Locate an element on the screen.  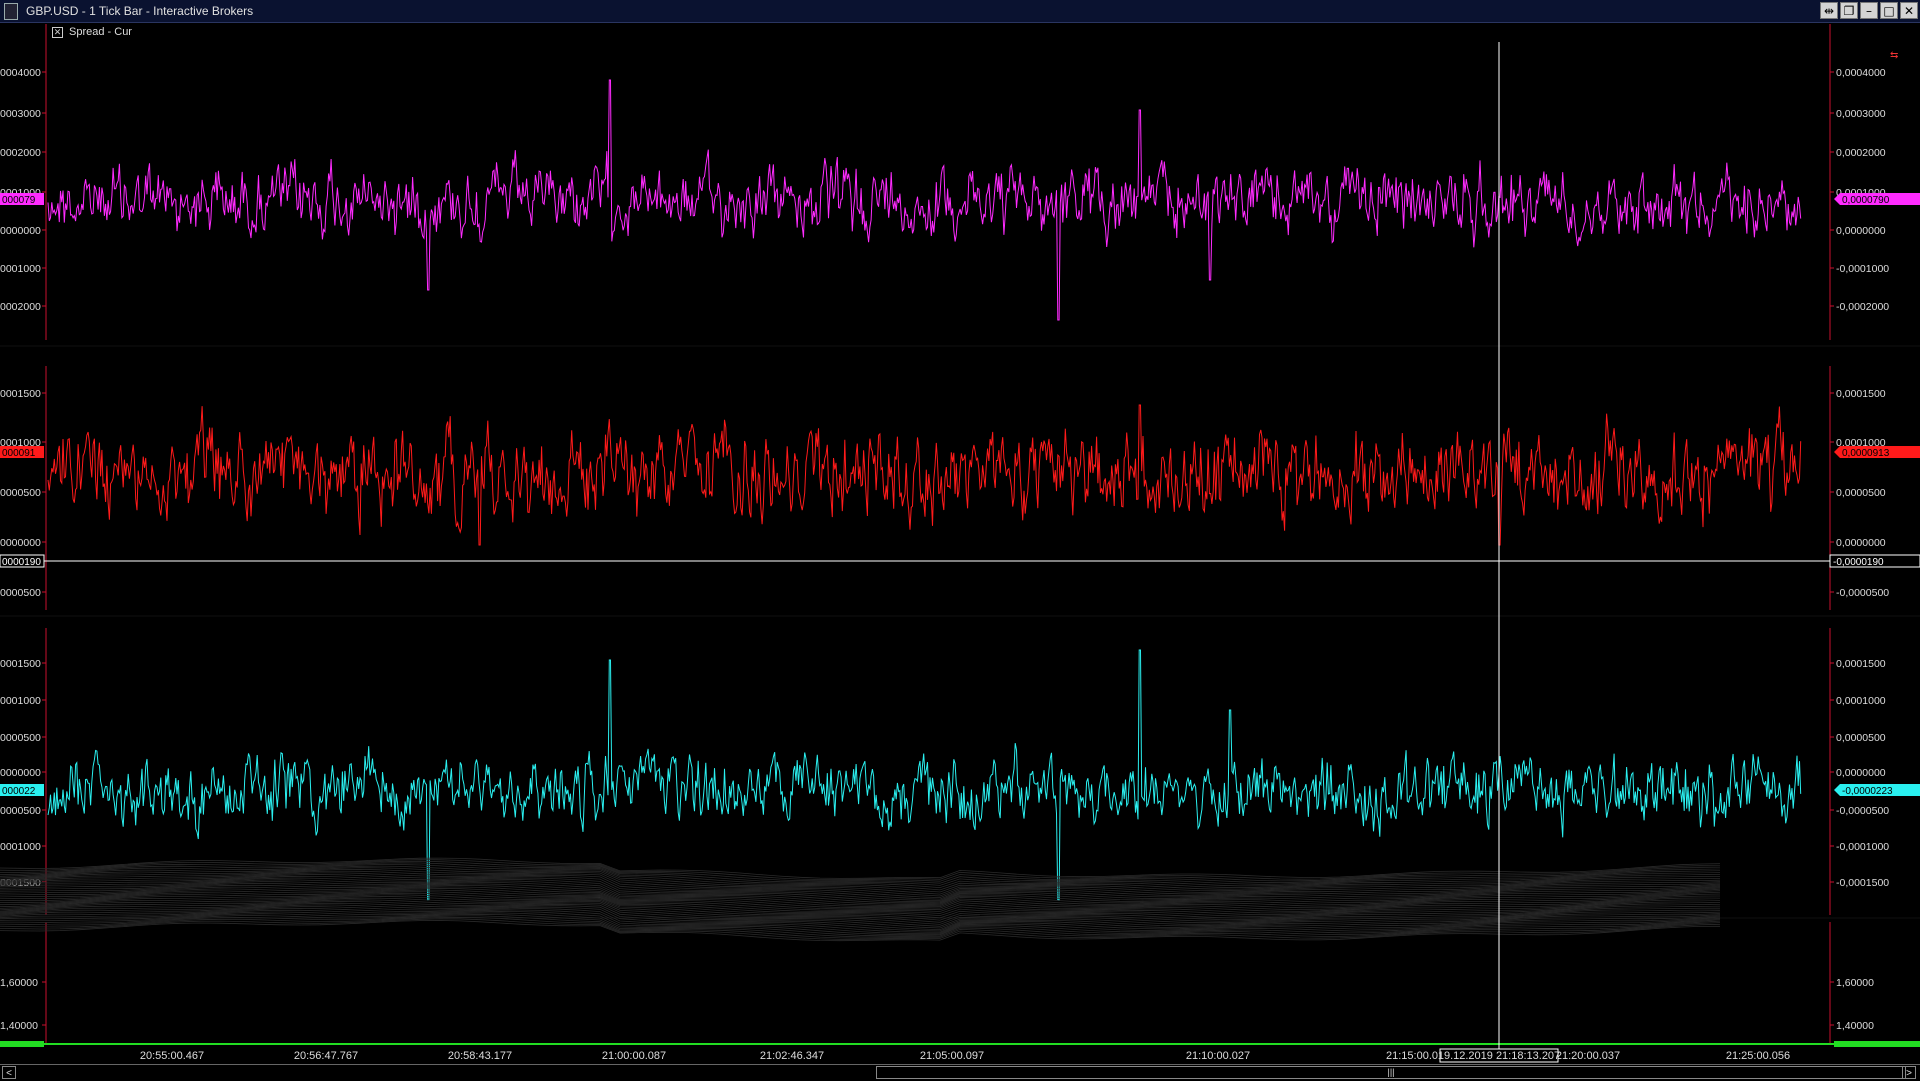
time-axis-label: 21:10:00.027 is located at coordinates (1218, 1056).